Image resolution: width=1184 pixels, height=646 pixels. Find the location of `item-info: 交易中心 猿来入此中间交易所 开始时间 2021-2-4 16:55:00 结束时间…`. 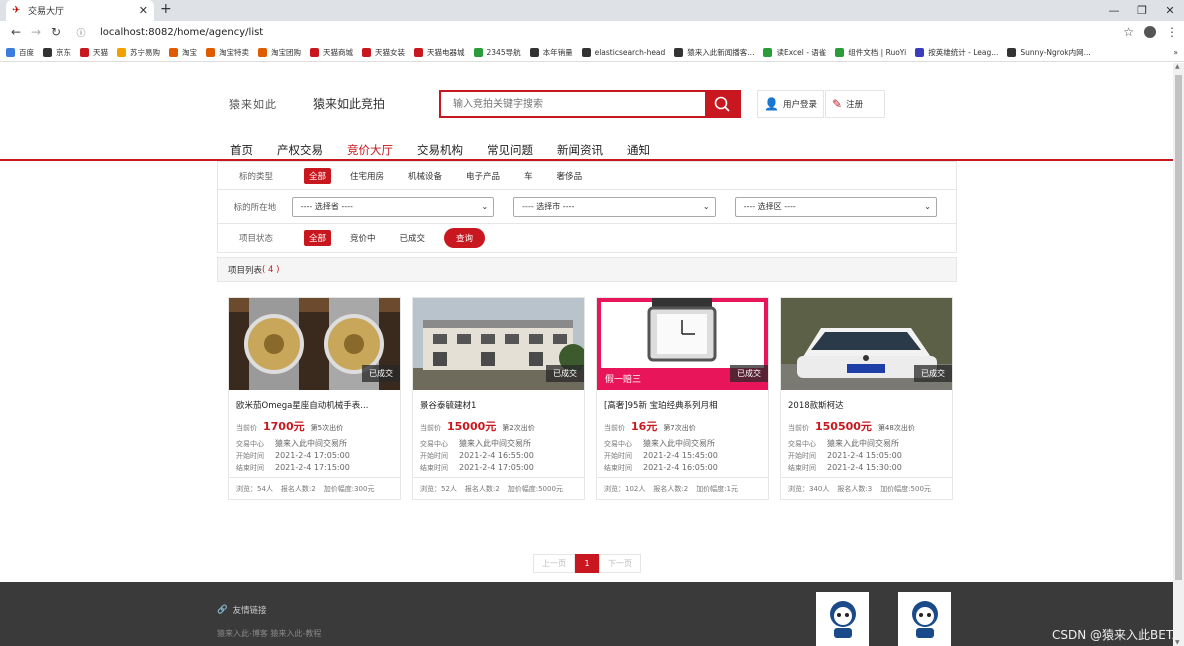

item-info: 交易中心 猿来入此中间交易所 开始时间 2021-2-4 16:55:00 结束时间… is located at coordinates (498, 456).